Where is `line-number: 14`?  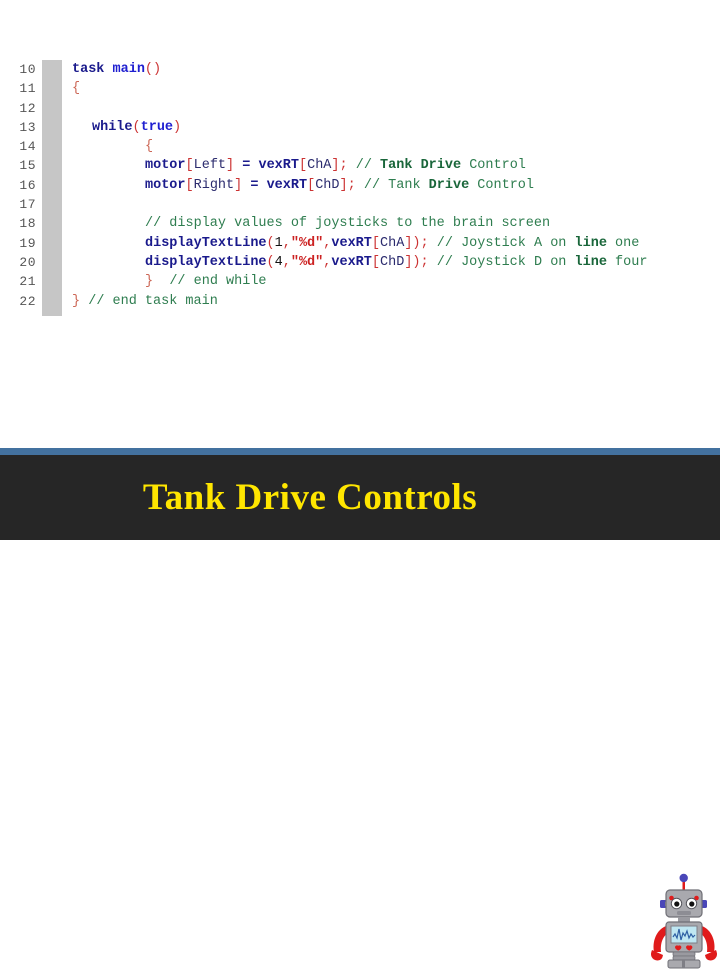 line-number: 14 is located at coordinates (27, 147).